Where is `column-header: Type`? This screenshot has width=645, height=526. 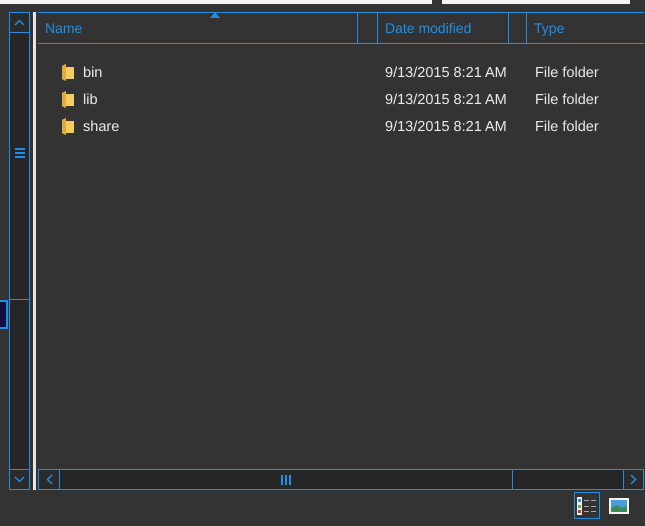 column-header: Type is located at coordinates (585, 28).